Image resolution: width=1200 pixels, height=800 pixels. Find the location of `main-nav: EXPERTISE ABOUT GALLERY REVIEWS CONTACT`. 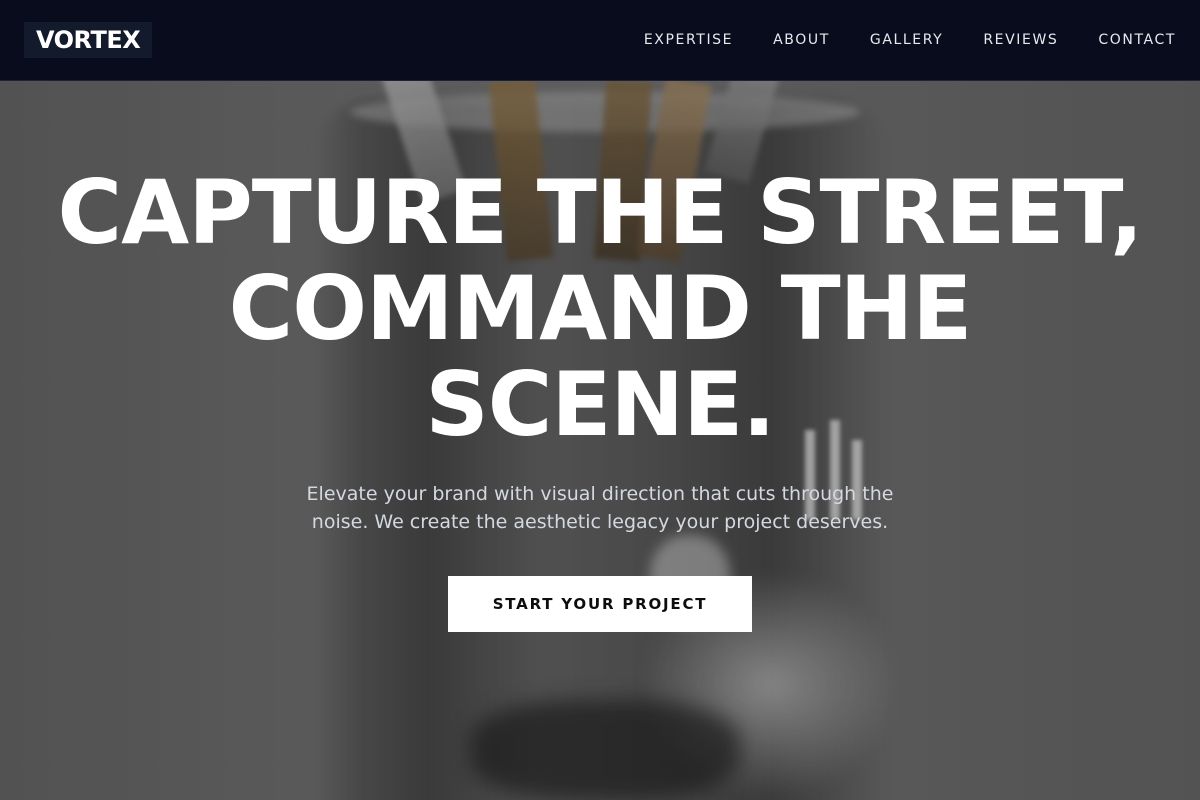

main-nav: EXPERTISE ABOUT GALLERY REVIEWS CONTACT is located at coordinates (910, 40).